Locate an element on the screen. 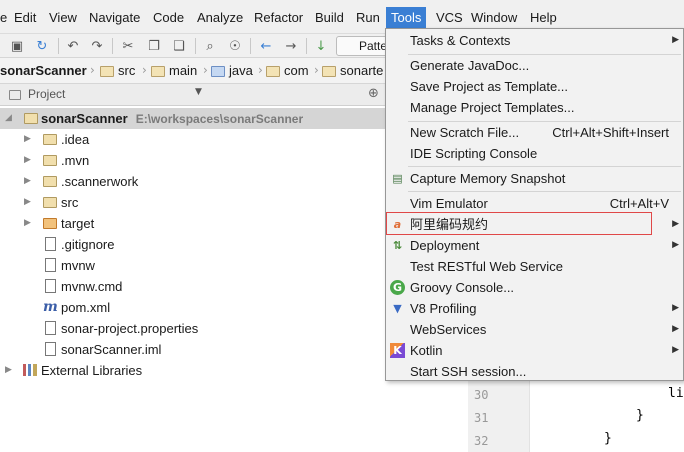  menu-item-kotlin: K Kotlin ▶ is located at coordinates (534, 350).